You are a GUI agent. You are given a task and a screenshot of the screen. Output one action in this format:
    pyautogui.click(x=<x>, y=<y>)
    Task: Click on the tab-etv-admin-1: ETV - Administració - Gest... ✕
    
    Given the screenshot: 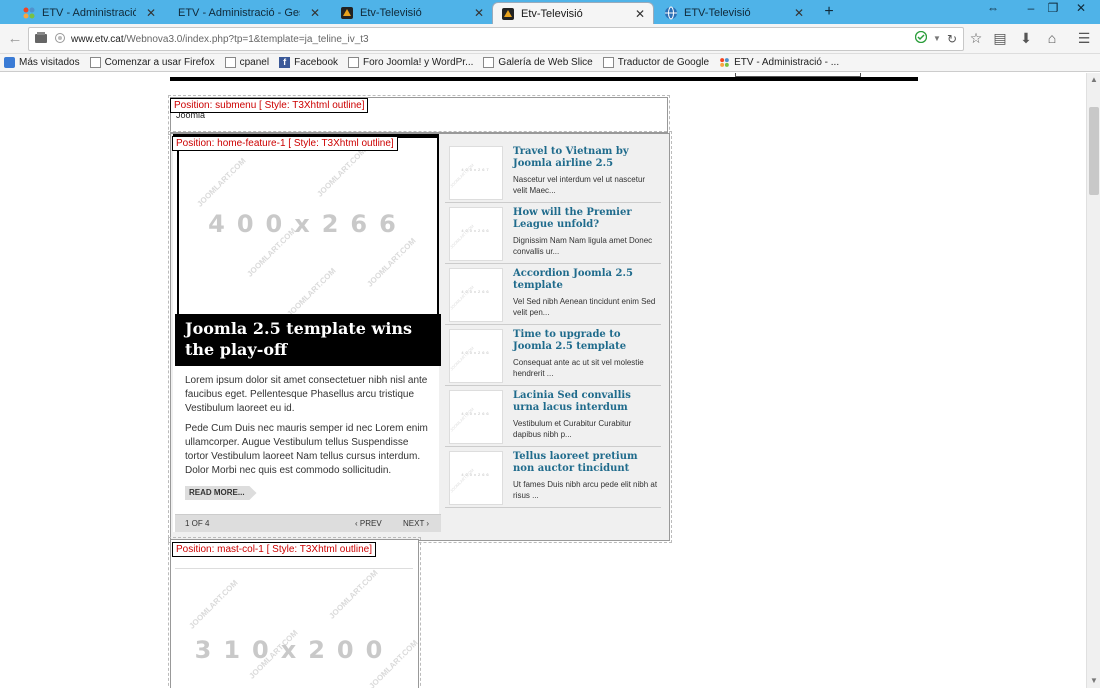 What is the action you would take?
    pyautogui.click(x=89, y=13)
    